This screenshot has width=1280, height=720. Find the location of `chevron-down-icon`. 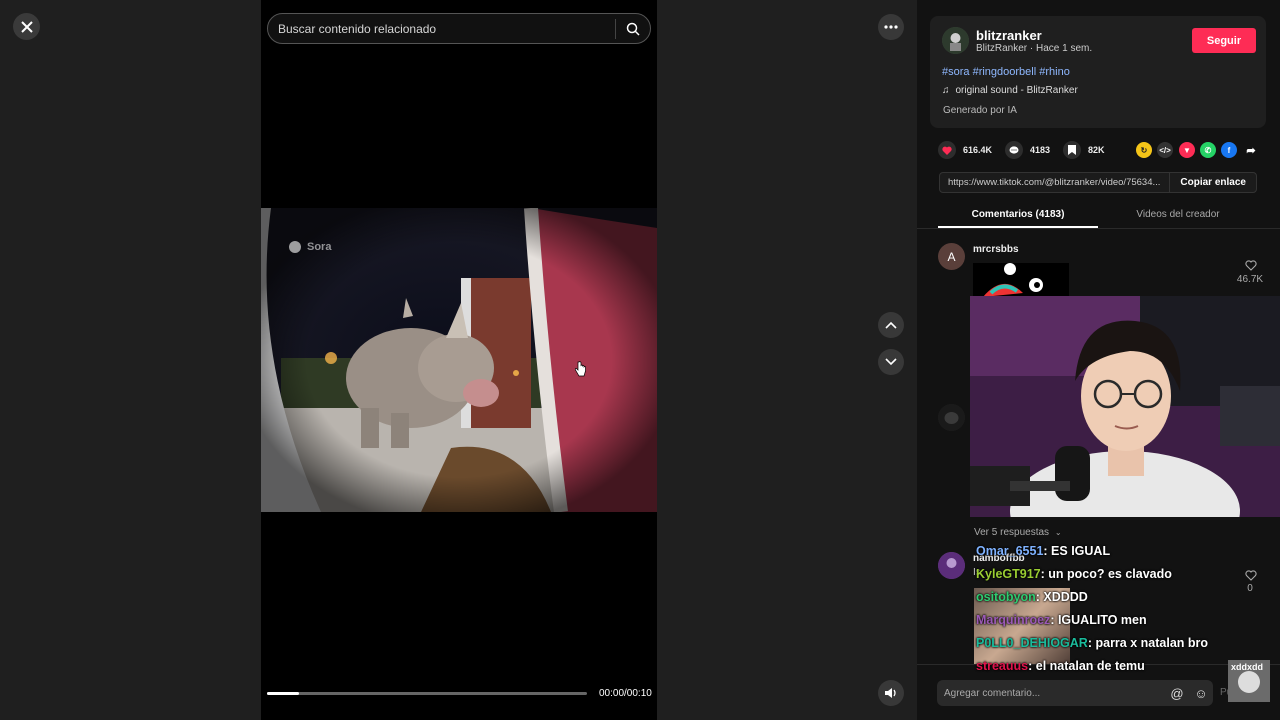

chevron-down-icon is located at coordinates (891, 362).